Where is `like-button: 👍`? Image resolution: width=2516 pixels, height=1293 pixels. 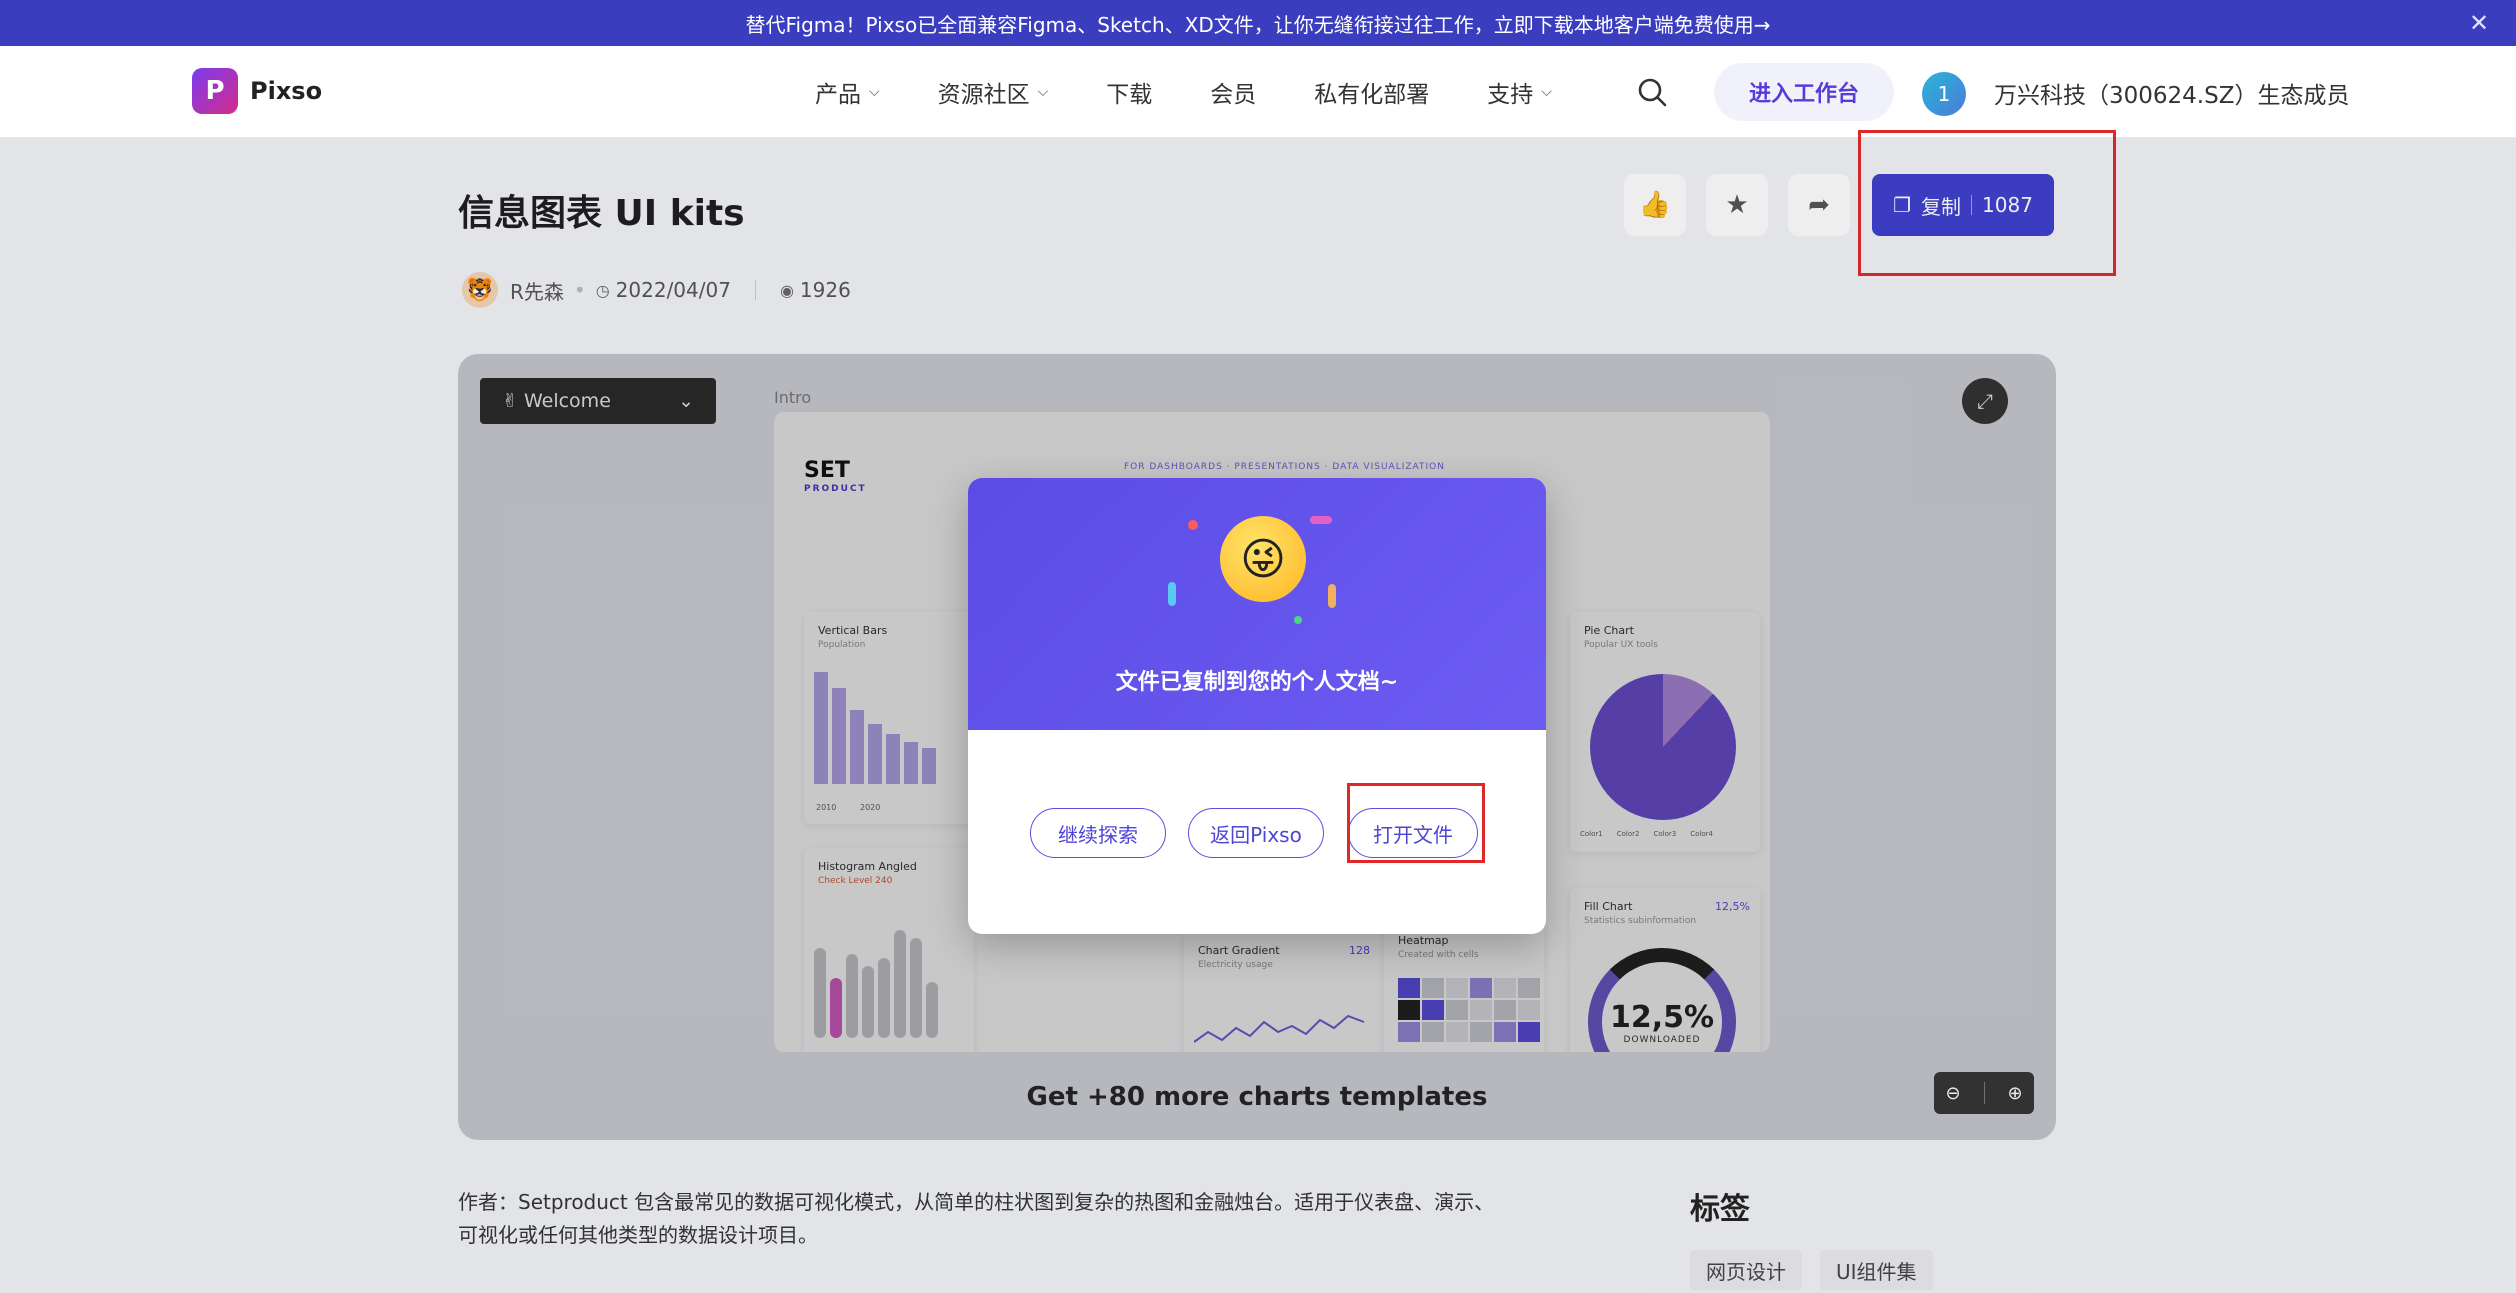
like-button: 👍 is located at coordinates (1655, 205).